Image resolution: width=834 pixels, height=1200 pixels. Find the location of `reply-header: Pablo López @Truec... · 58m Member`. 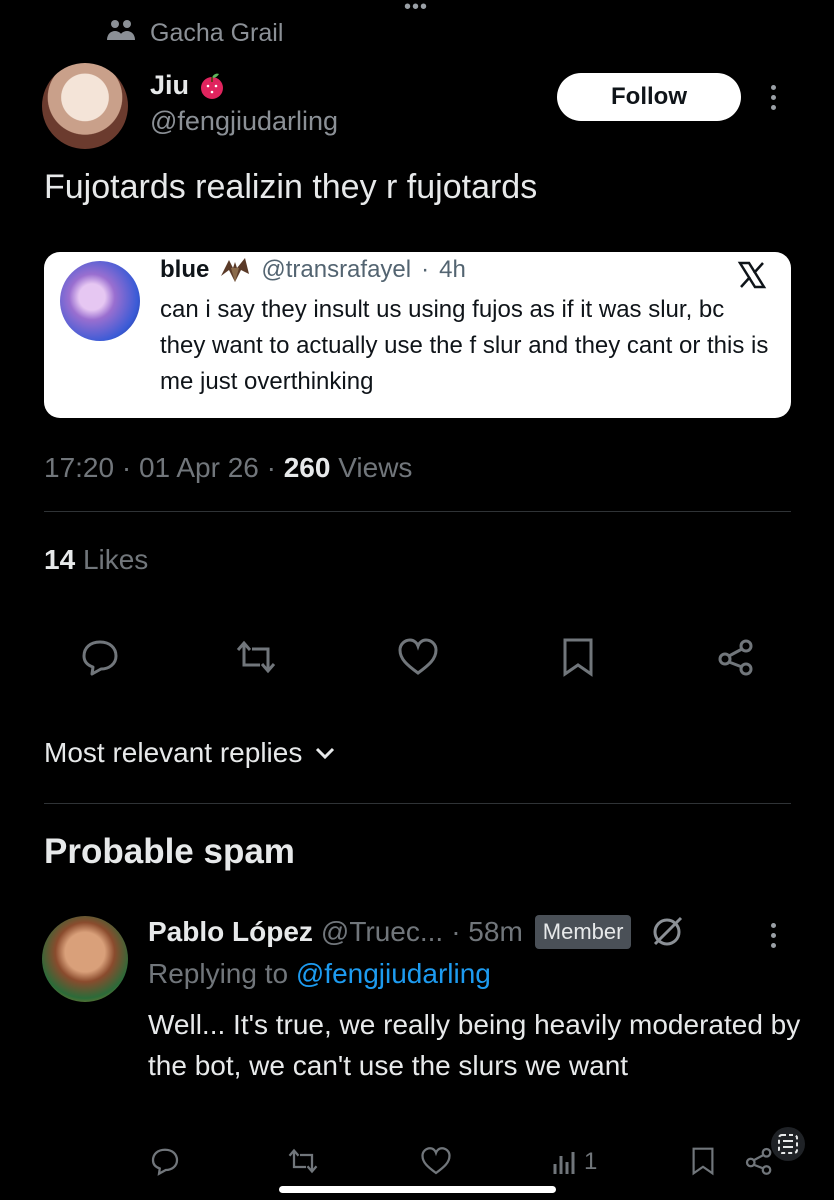

reply-header: Pablo López @Truec... · 58m Member is located at coordinates (416, 932).